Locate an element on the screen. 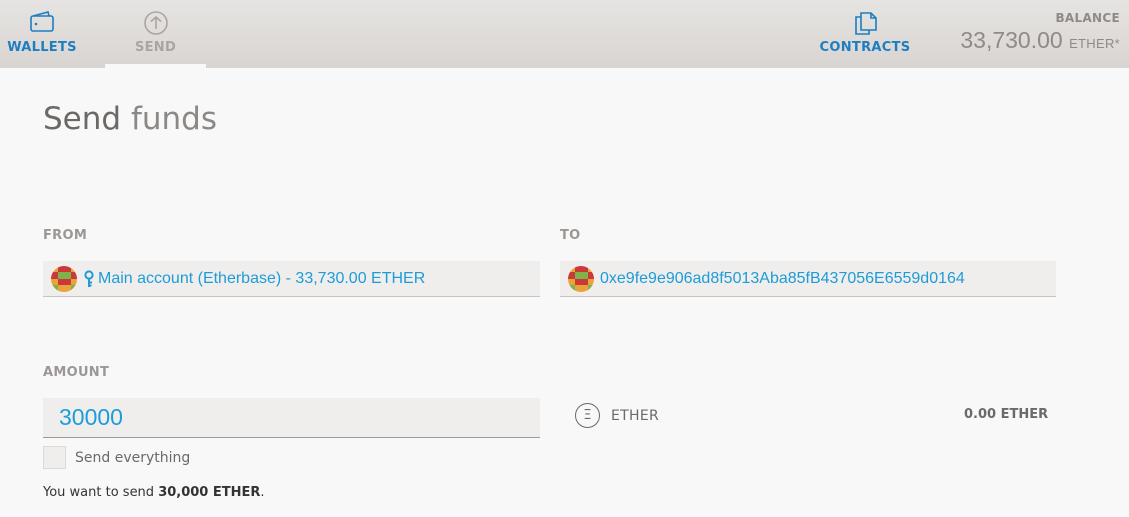 The width and height of the screenshot is (1129, 517). wallet-icon is located at coordinates (42, 23).